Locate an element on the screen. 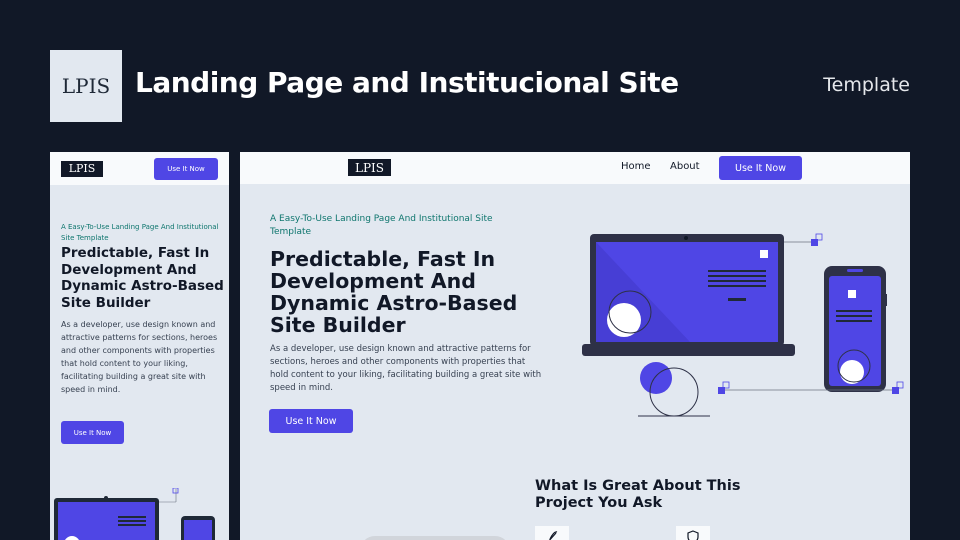 The image size is (960, 540). mobile-nav-cta-button: Use It Now is located at coordinates (186, 168).